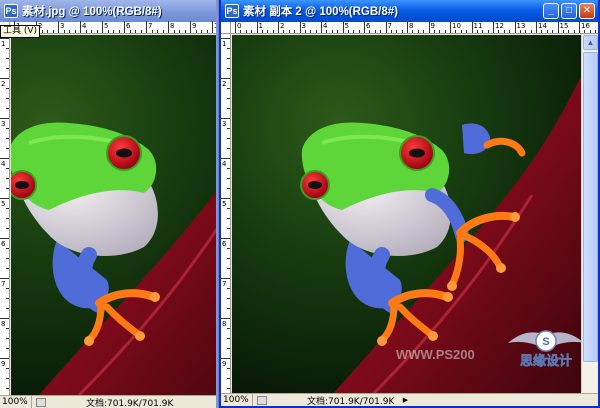 The height and width of the screenshot is (408, 600). I want to click on ruler-label: 7, so click(389, 26).